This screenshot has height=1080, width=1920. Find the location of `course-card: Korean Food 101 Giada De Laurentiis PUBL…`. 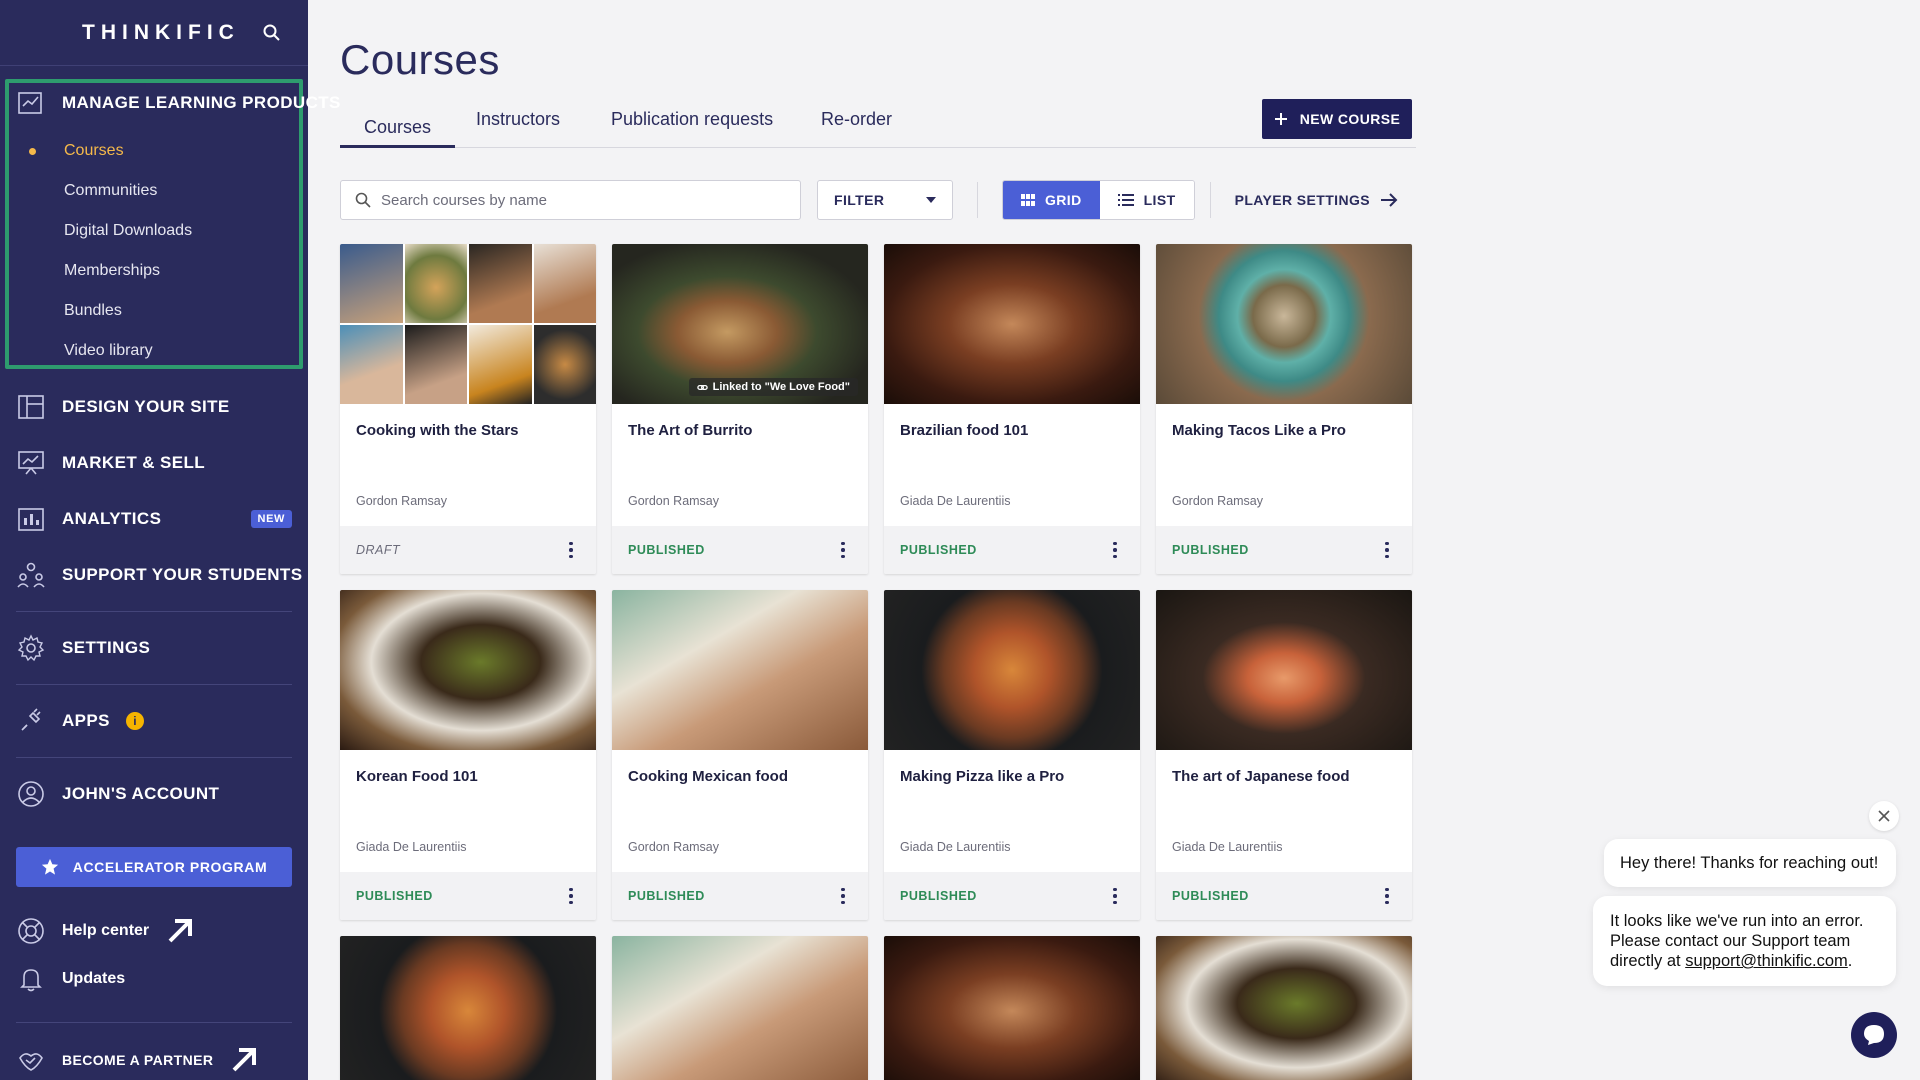

course-card: Korean Food 101 Giada De Laurentiis PUBL… is located at coordinates (468, 755).